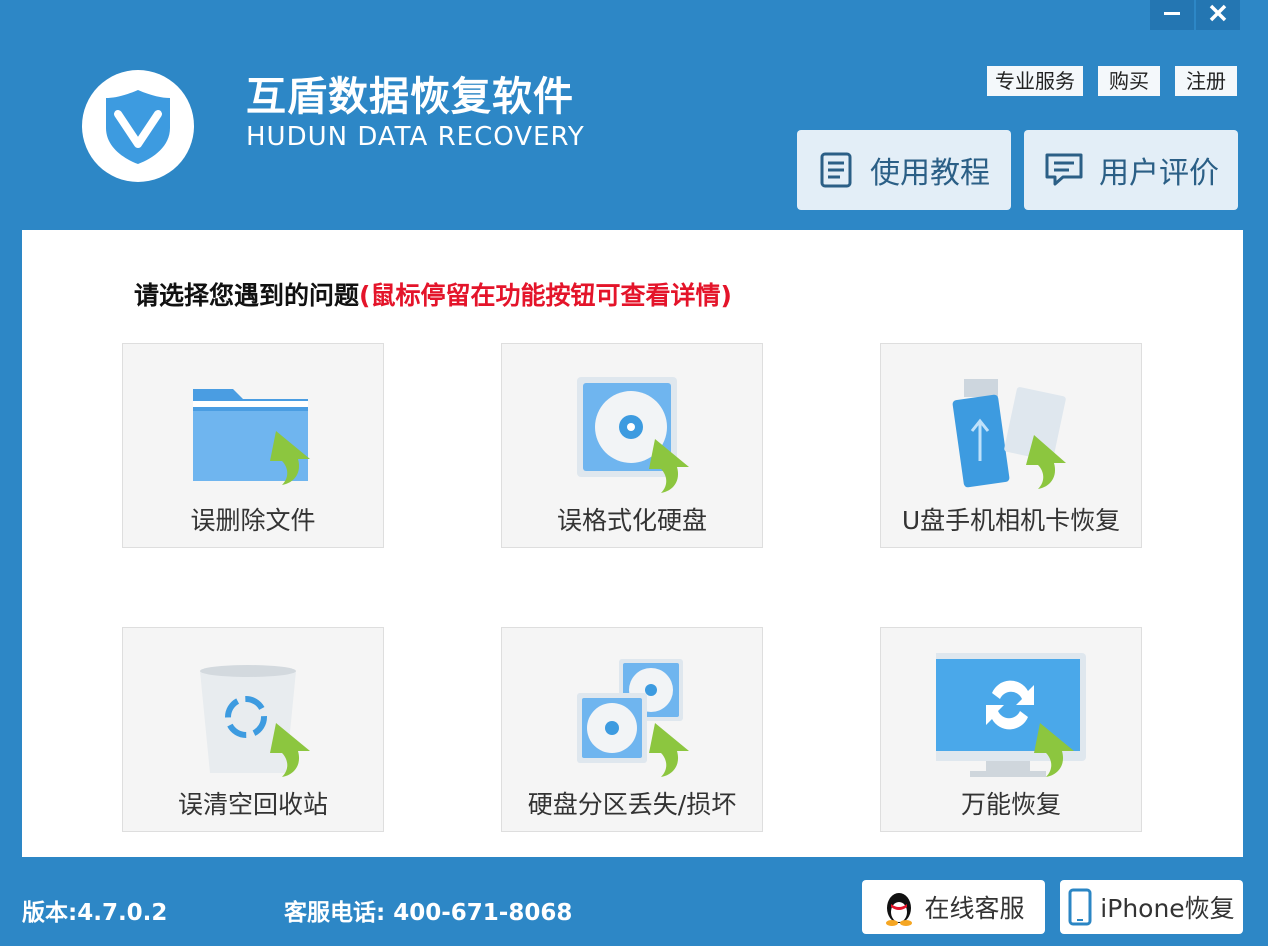 This screenshot has height=946, width=1268. I want to click on close-button, so click(1218, 15).